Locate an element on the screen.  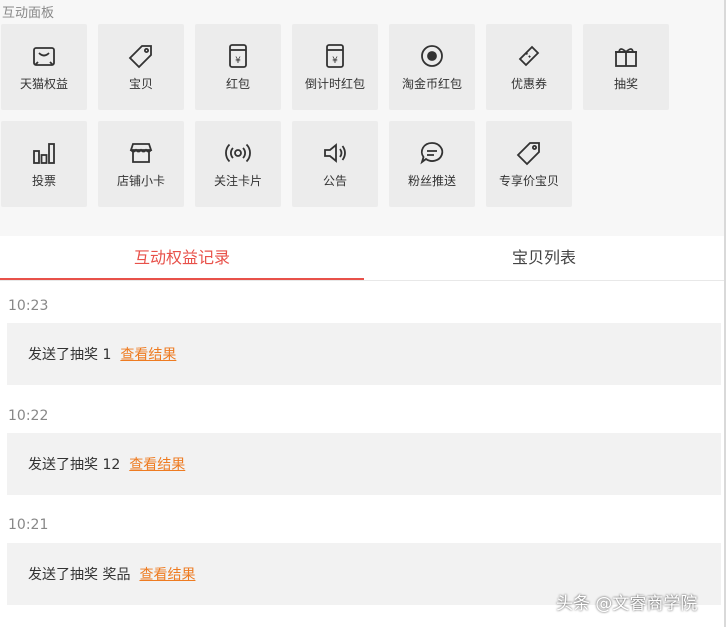
speaker-icon is located at coordinates (335, 153).